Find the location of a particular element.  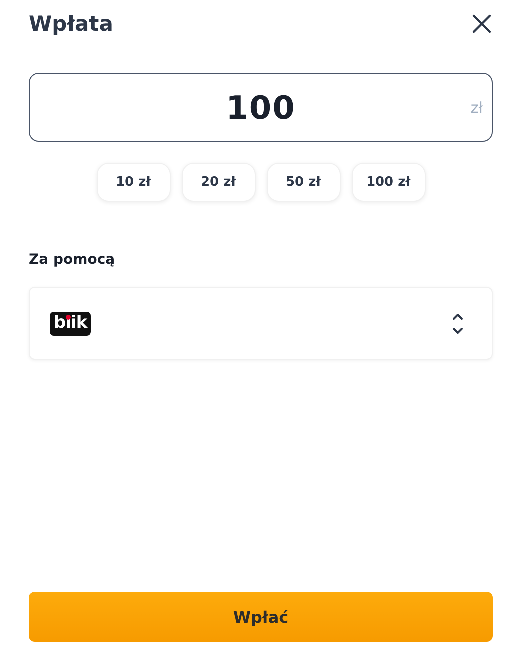

preset-amount-button: 50 zł is located at coordinates (303, 182).